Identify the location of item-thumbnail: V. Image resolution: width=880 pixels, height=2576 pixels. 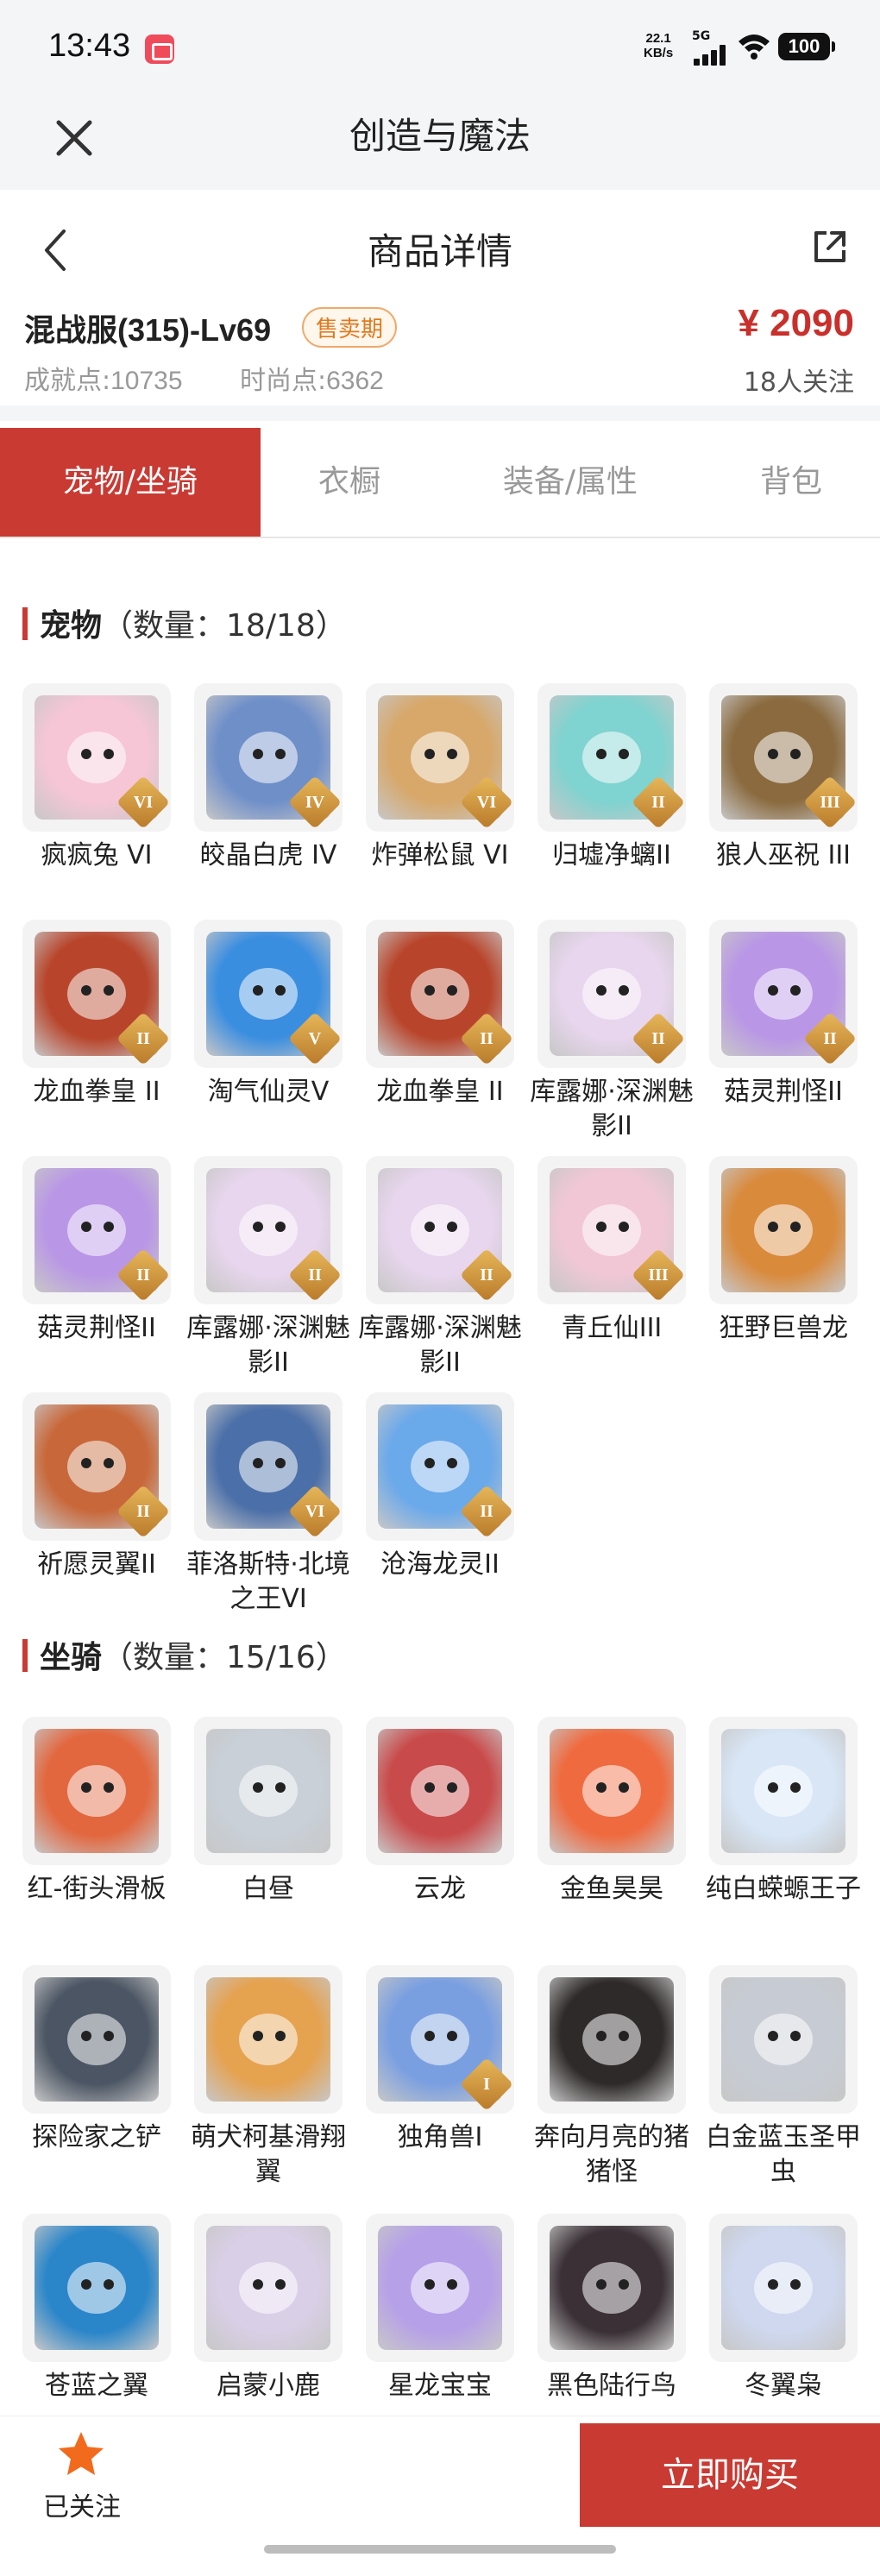
(269, 994).